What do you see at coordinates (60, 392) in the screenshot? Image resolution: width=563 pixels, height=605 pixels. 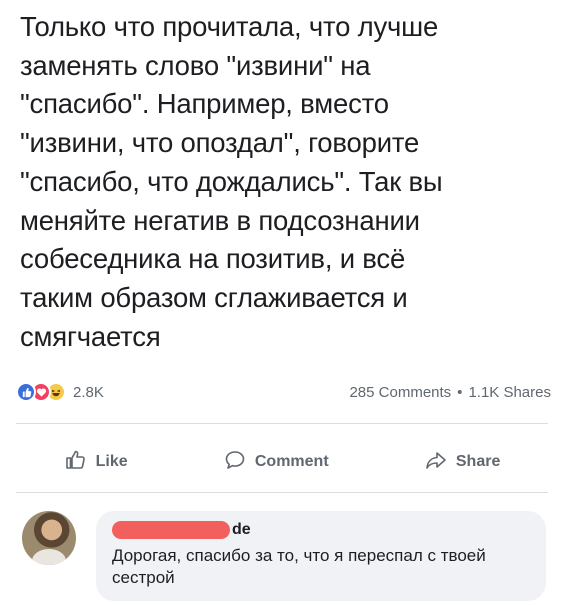 I see `reactions-summary: 2.8K` at bounding box center [60, 392].